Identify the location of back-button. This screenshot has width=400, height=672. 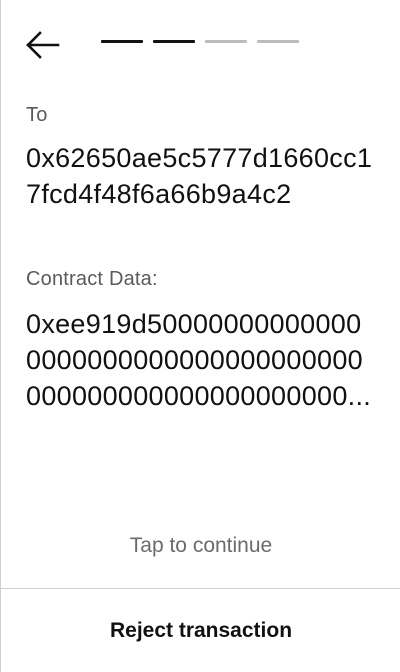
(42, 45).